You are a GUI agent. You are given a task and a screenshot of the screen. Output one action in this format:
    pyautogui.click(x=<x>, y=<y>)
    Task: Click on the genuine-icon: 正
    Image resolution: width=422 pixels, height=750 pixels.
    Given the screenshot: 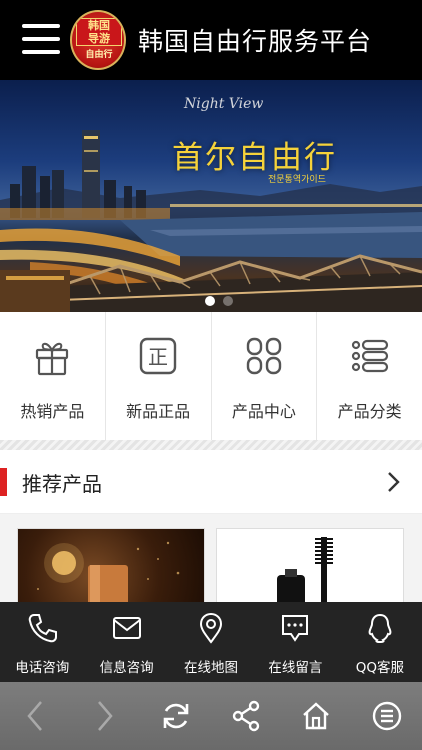 What is the action you would take?
    pyautogui.click(x=158, y=356)
    